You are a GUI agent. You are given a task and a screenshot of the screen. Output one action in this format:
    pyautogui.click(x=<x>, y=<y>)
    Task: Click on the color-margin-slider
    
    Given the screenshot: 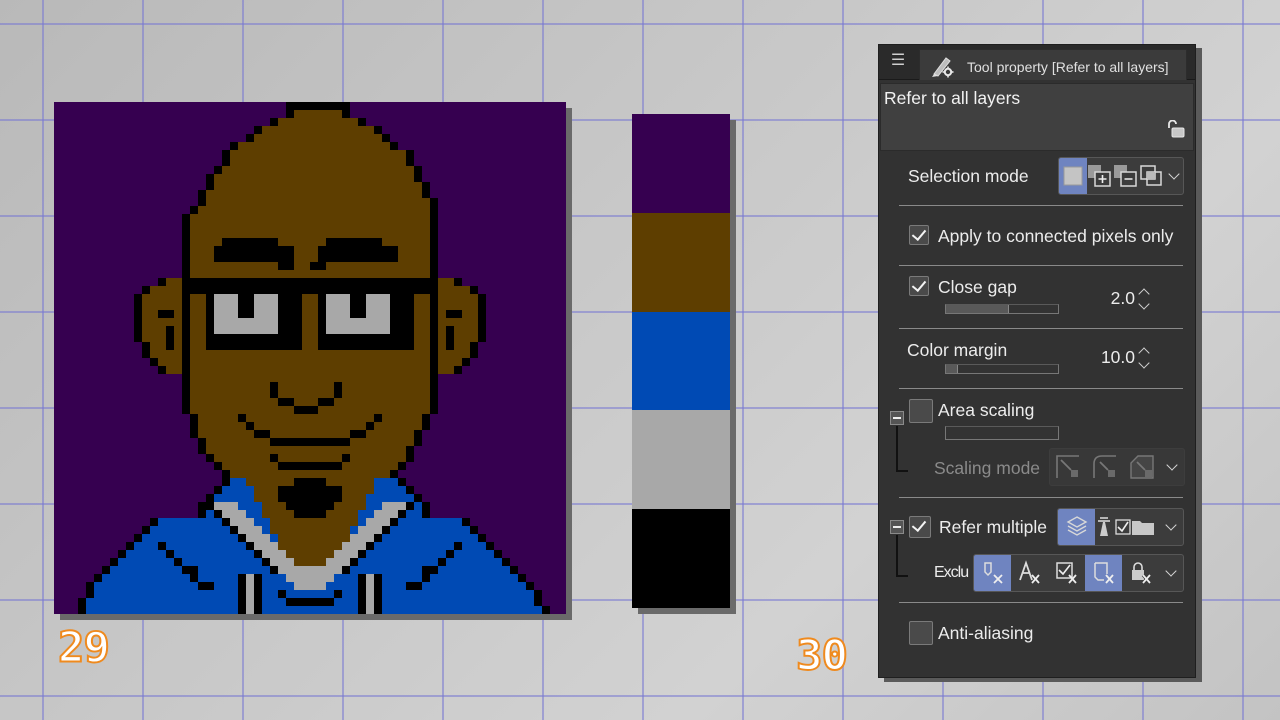 What is the action you would take?
    pyautogui.click(x=1002, y=369)
    